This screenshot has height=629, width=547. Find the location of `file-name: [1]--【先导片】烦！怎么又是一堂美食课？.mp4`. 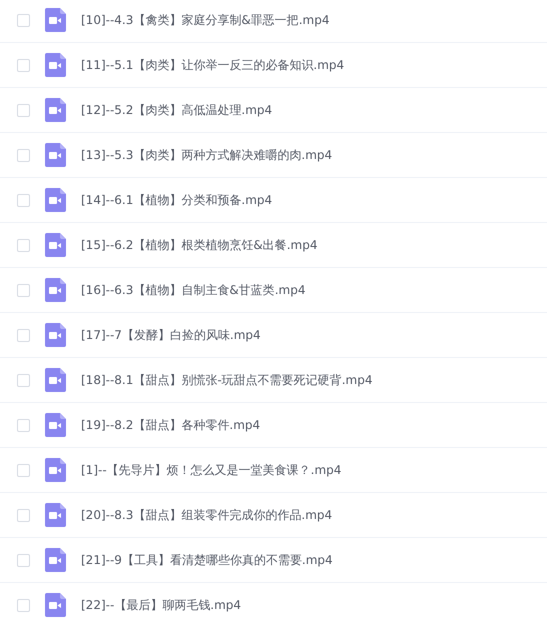

file-name: [1]--【先导片】烦！怎么又是一堂美食课？.mp4 is located at coordinates (211, 470).